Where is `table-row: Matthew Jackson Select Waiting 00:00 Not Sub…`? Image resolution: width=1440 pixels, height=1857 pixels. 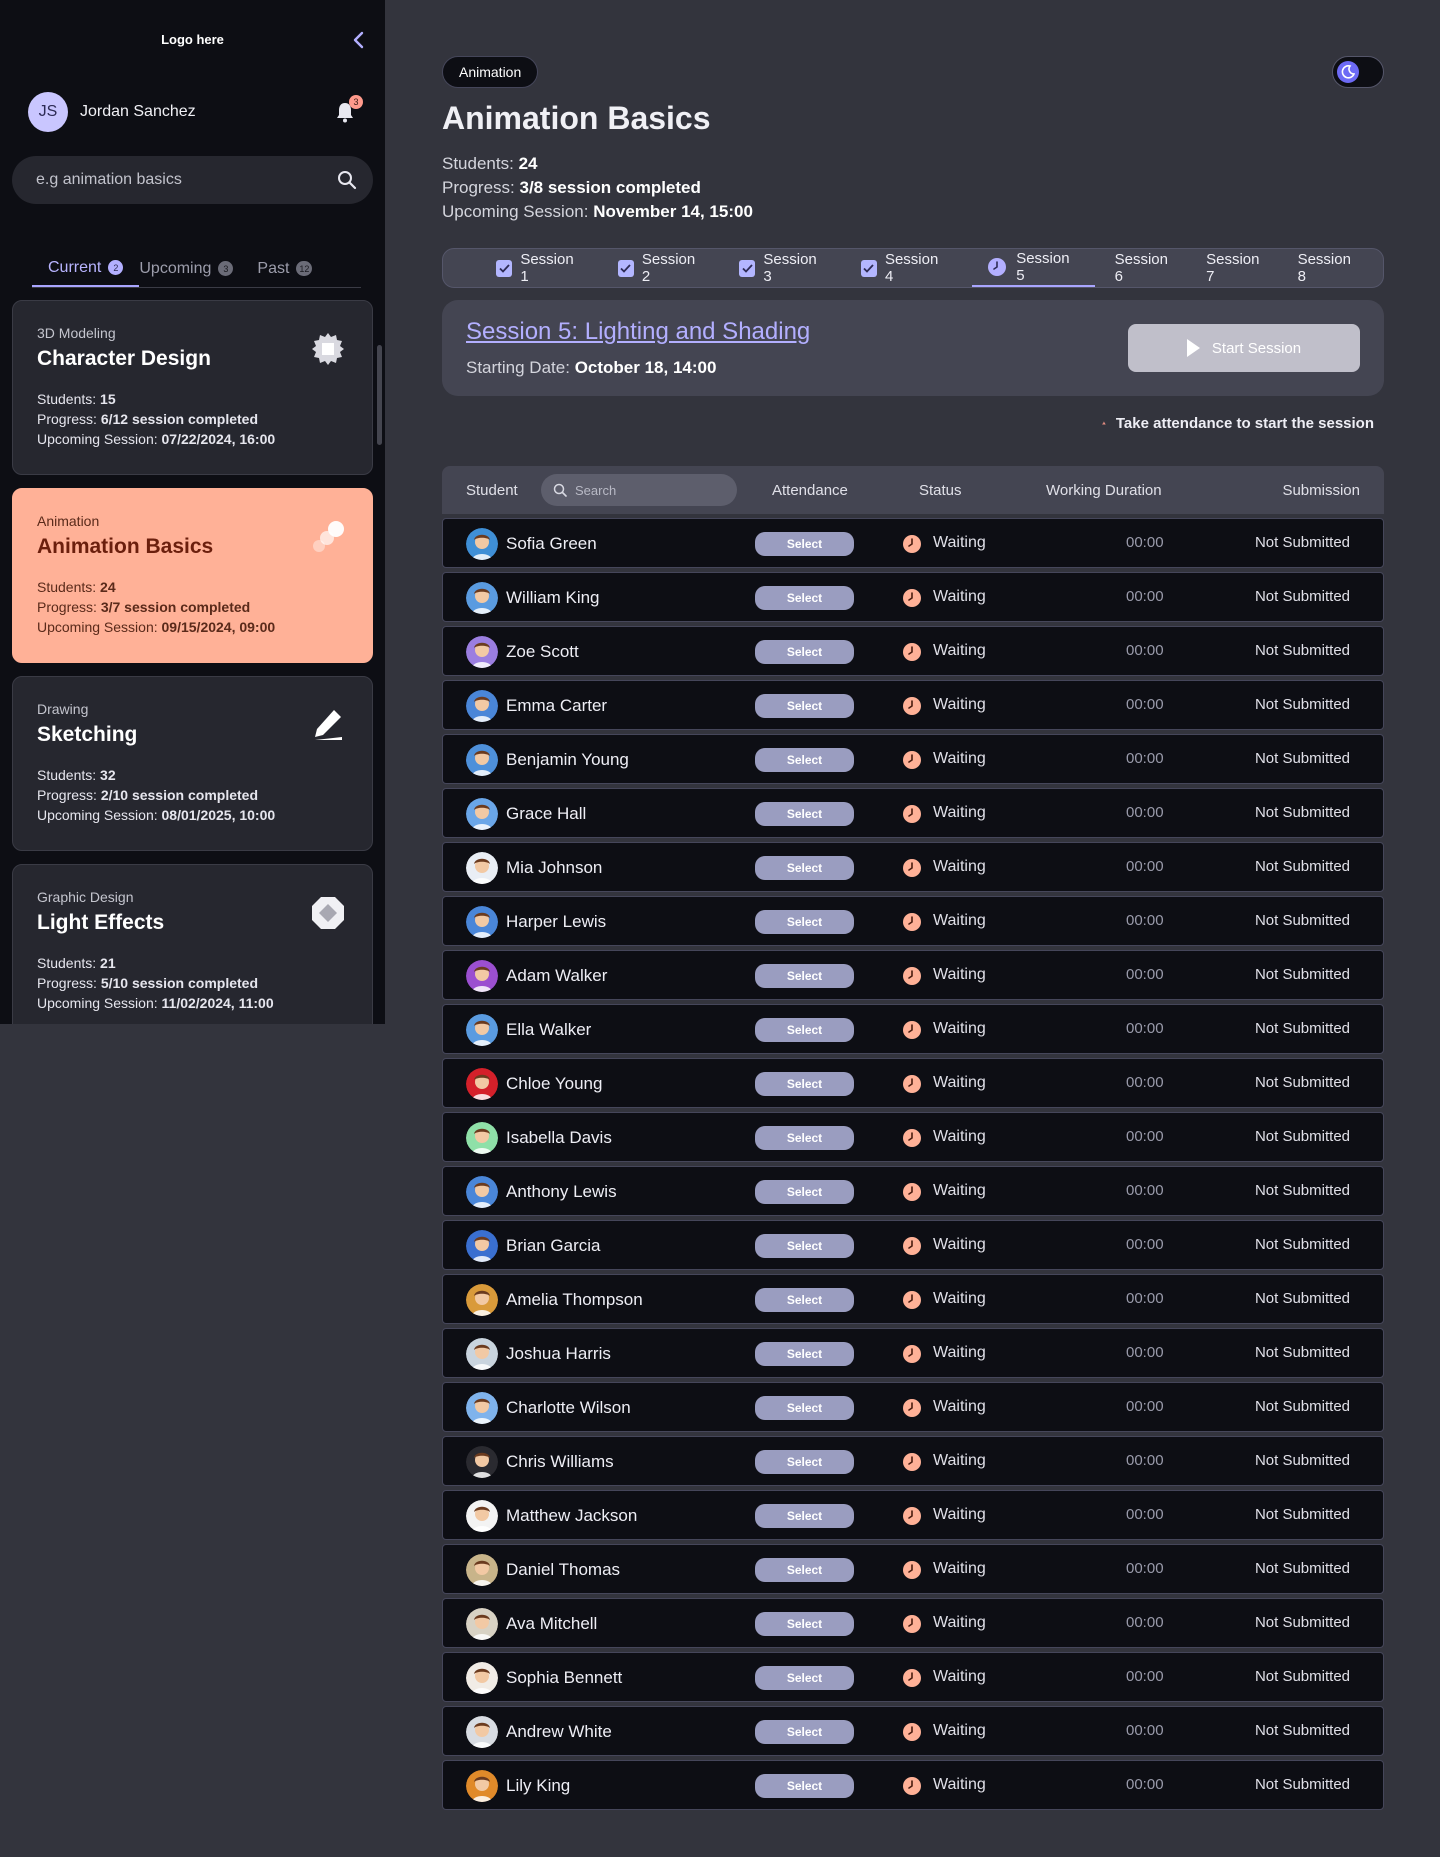 table-row: Matthew Jackson Select Waiting 00:00 Not Sub… is located at coordinates (913, 1515).